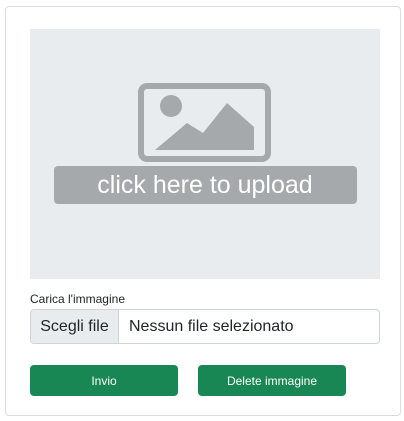 This screenshot has height=421, width=404. What do you see at coordinates (75, 326) in the screenshot?
I see `choose-file-button: Scegli file` at bounding box center [75, 326].